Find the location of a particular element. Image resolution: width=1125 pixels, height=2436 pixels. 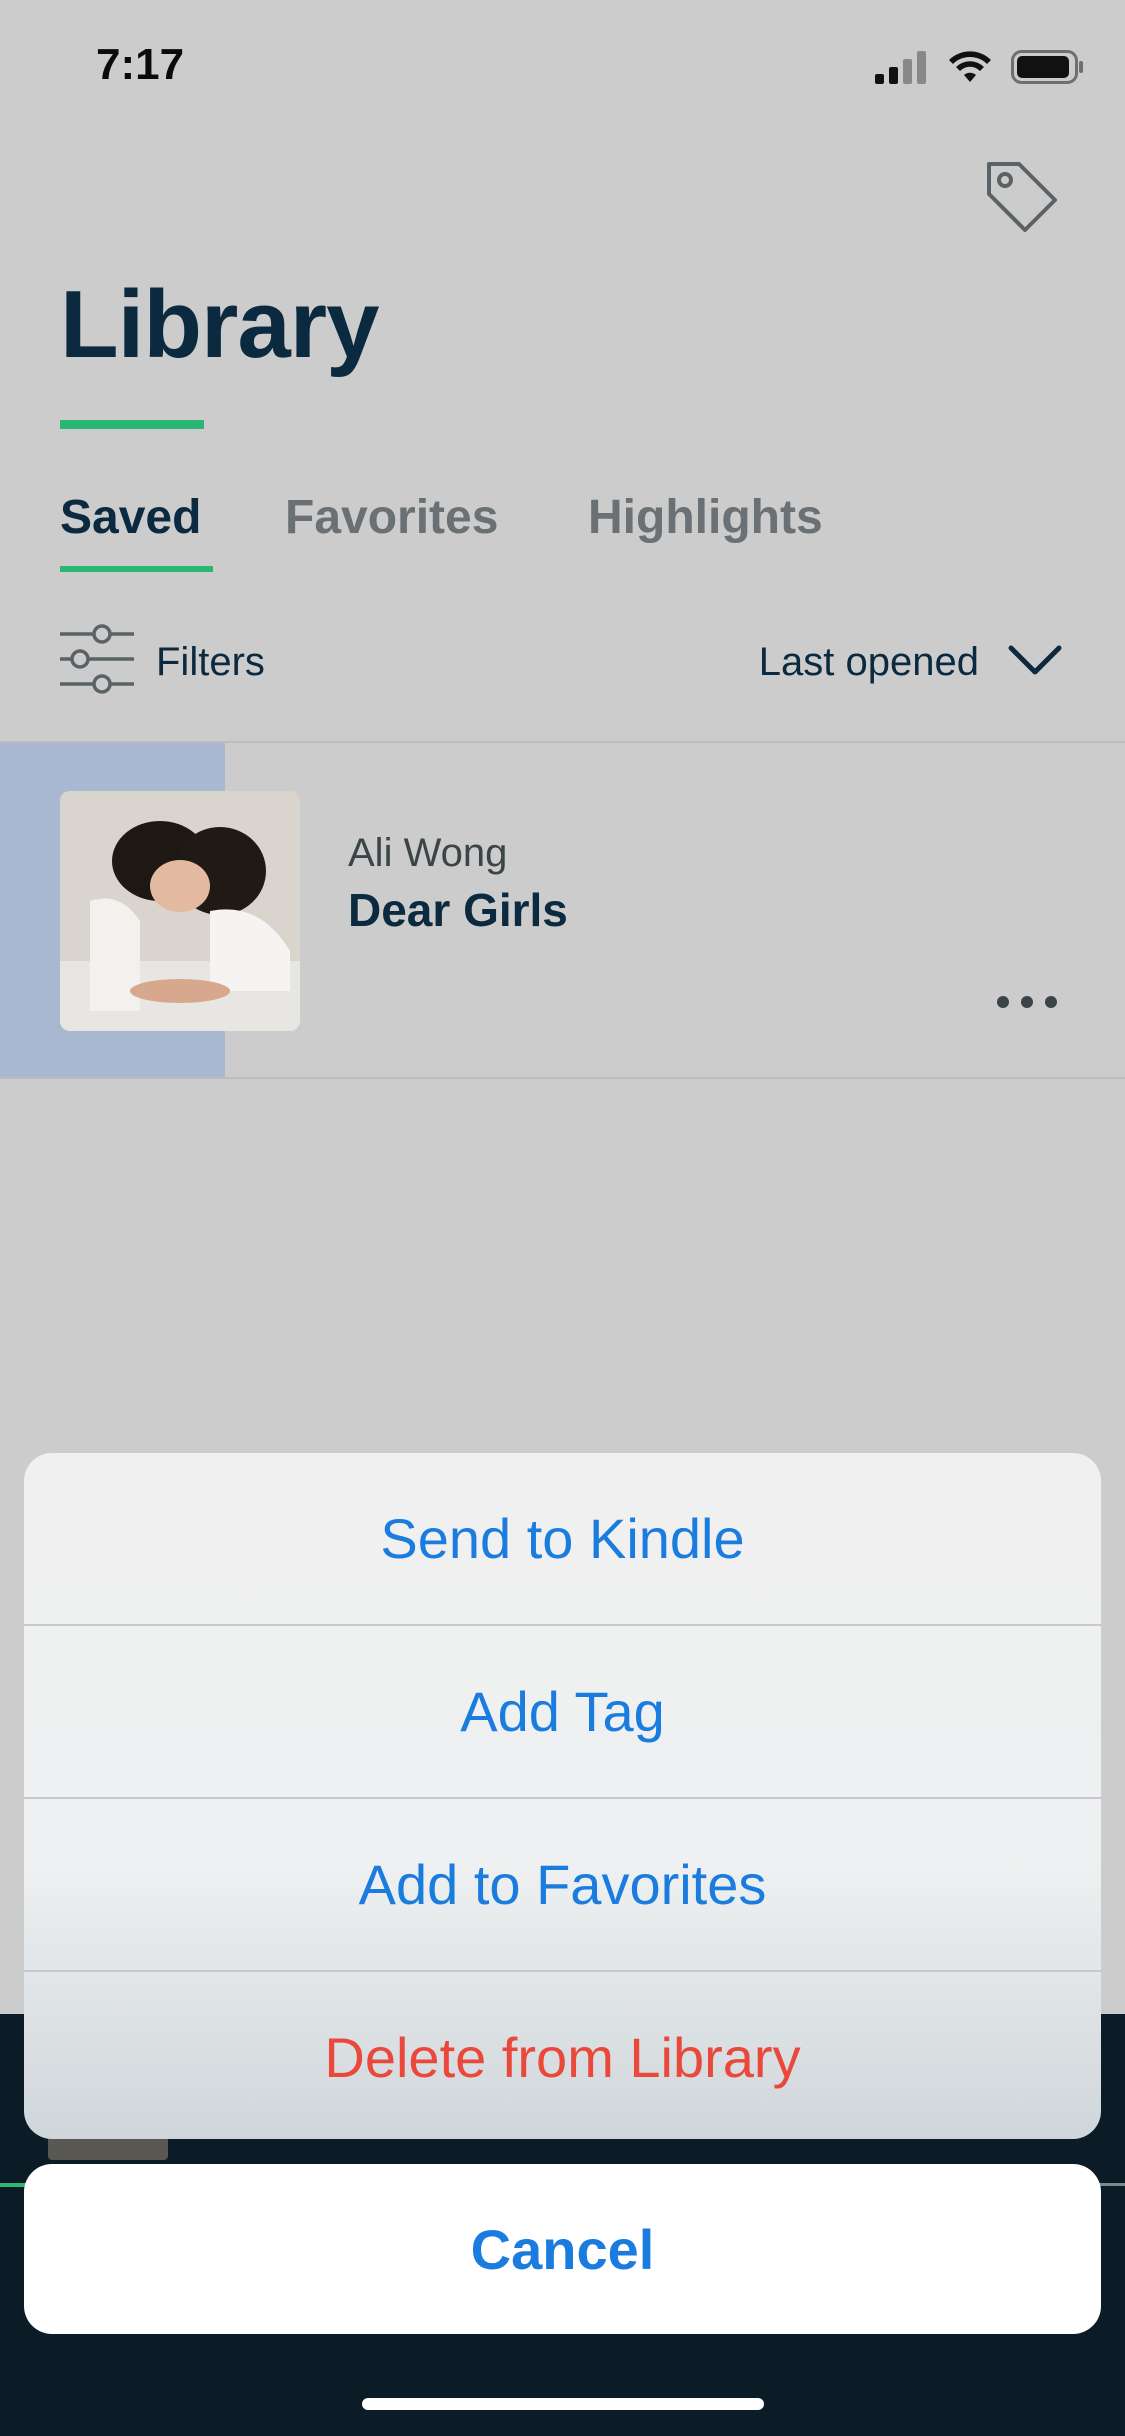

sort-chevron is located at coordinates (1035, 660).